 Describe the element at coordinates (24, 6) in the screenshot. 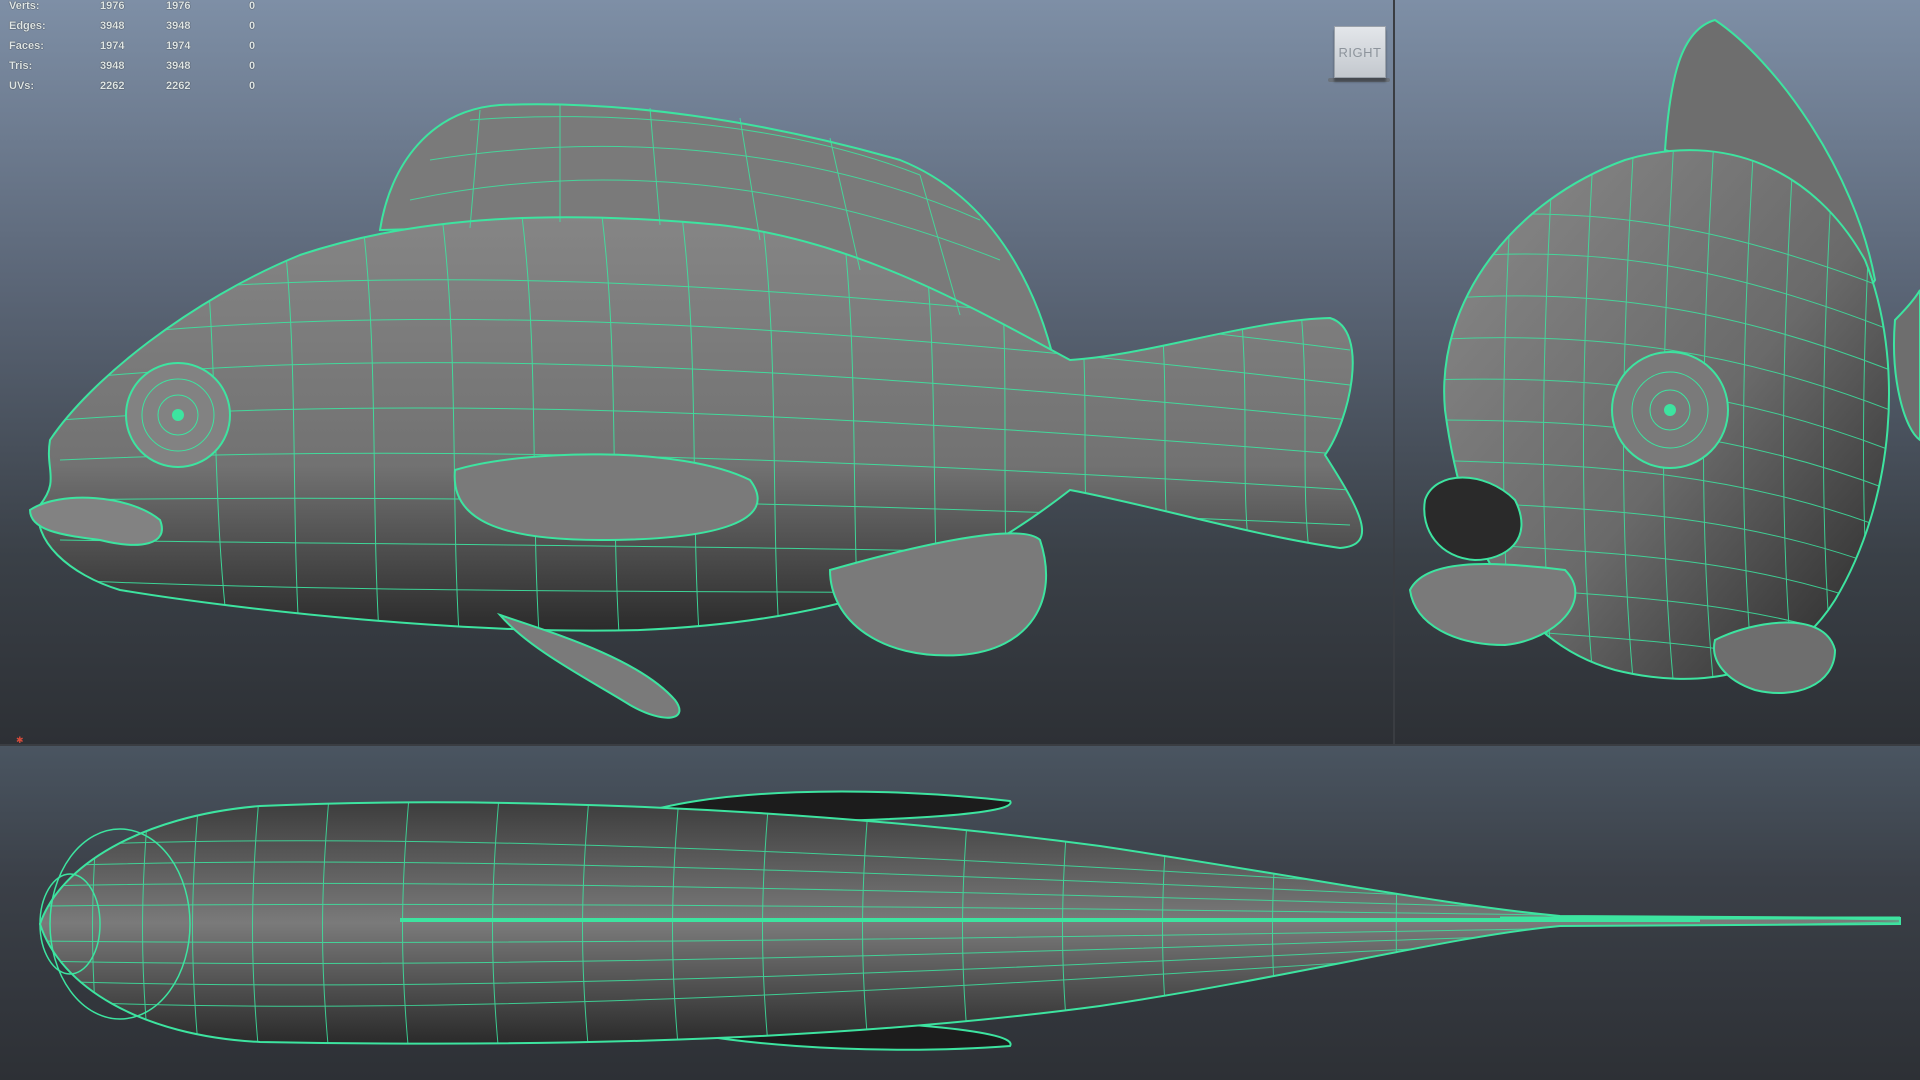

I see `hud-label: Verts:` at that location.